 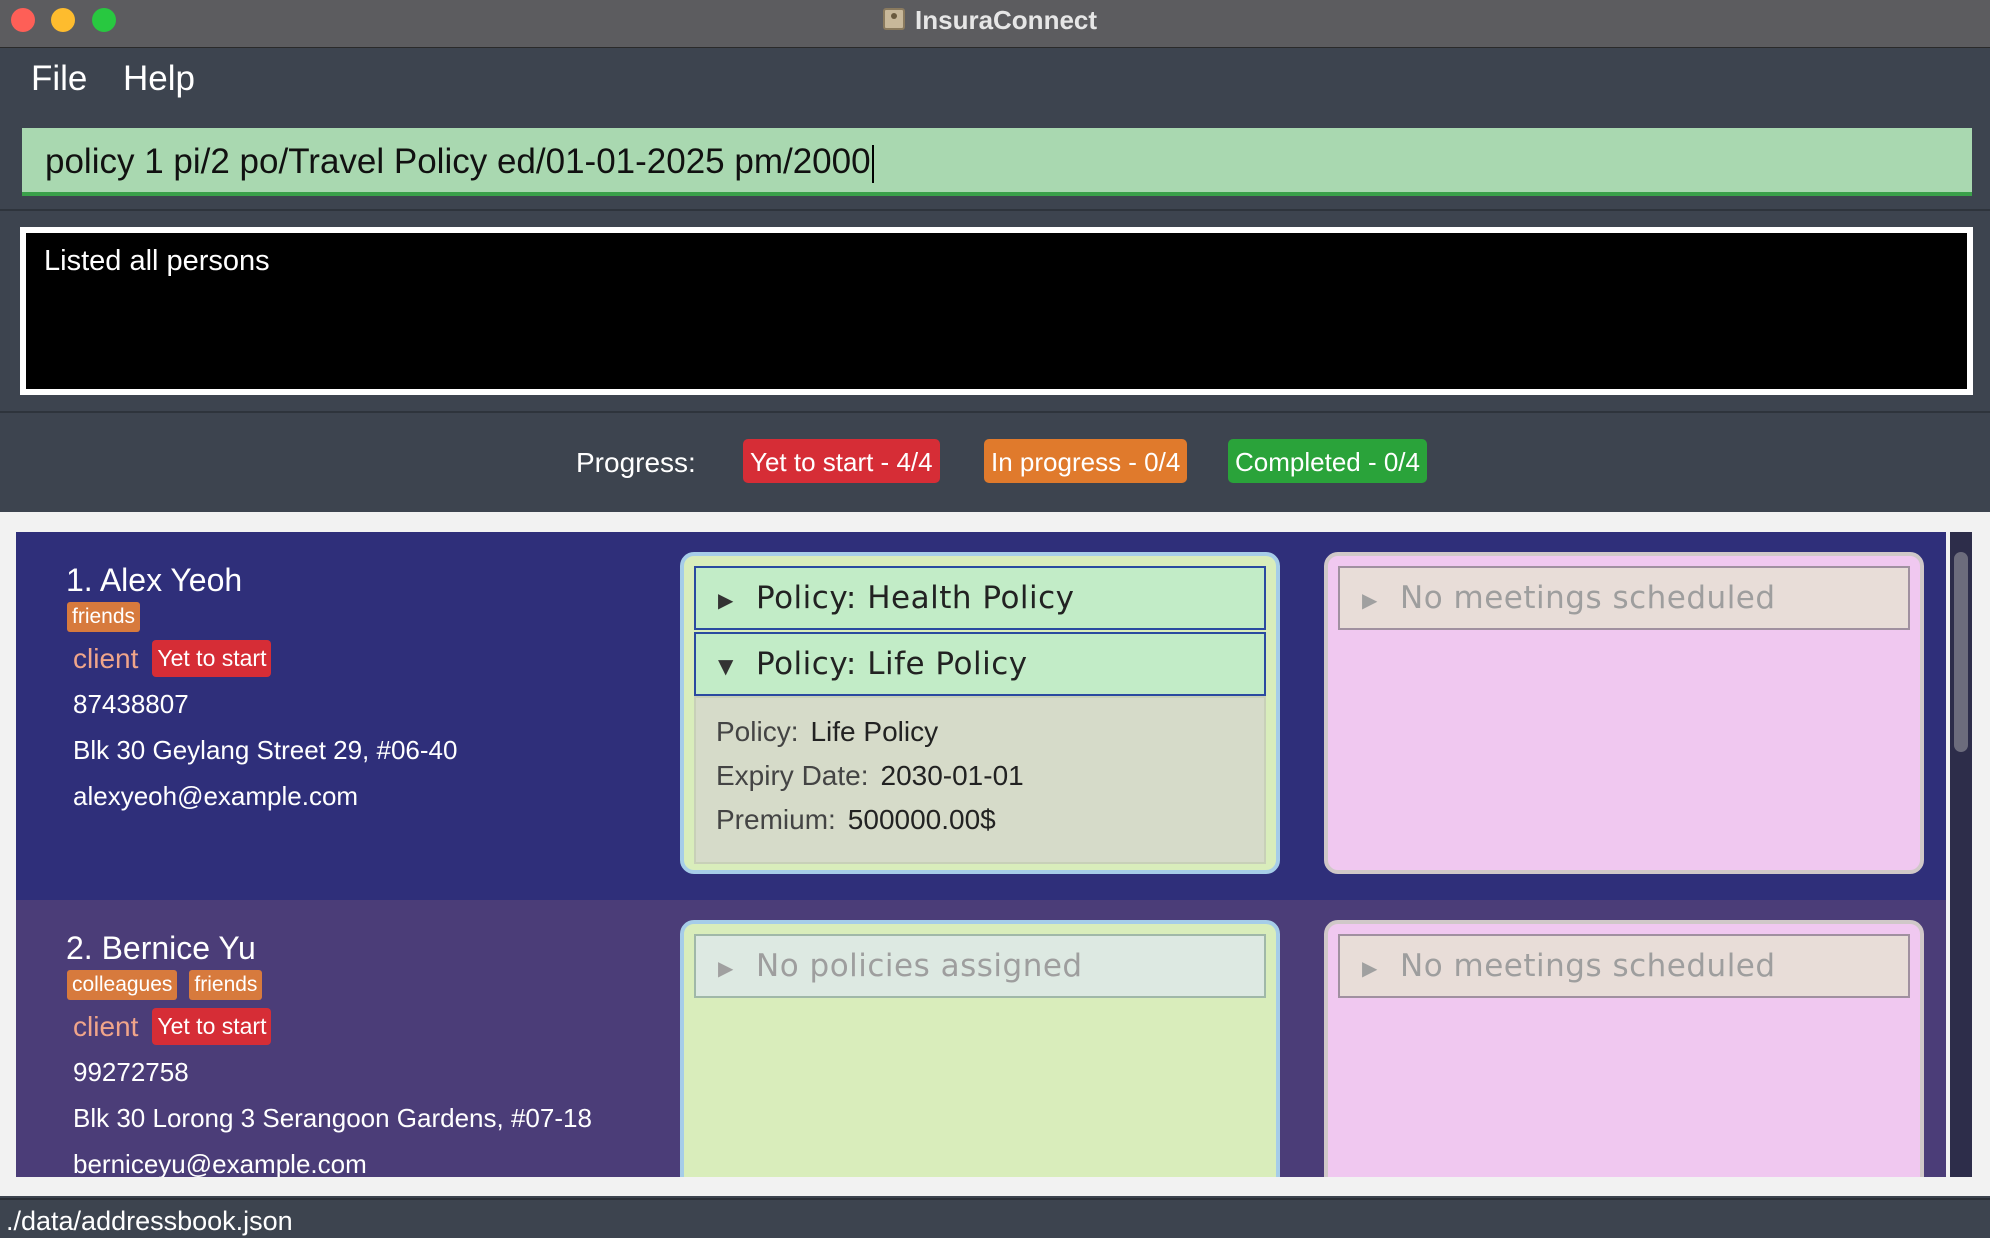 What do you see at coordinates (952, 775) in the screenshot?
I see `policy-expiry-value: 2030-01-01` at bounding box center [952, 775].